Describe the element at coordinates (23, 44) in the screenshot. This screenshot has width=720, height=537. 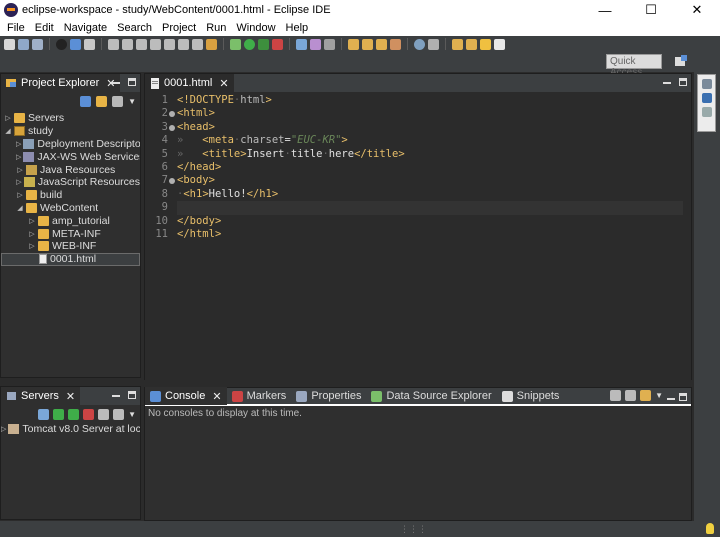
I see `save-icon` at that location.